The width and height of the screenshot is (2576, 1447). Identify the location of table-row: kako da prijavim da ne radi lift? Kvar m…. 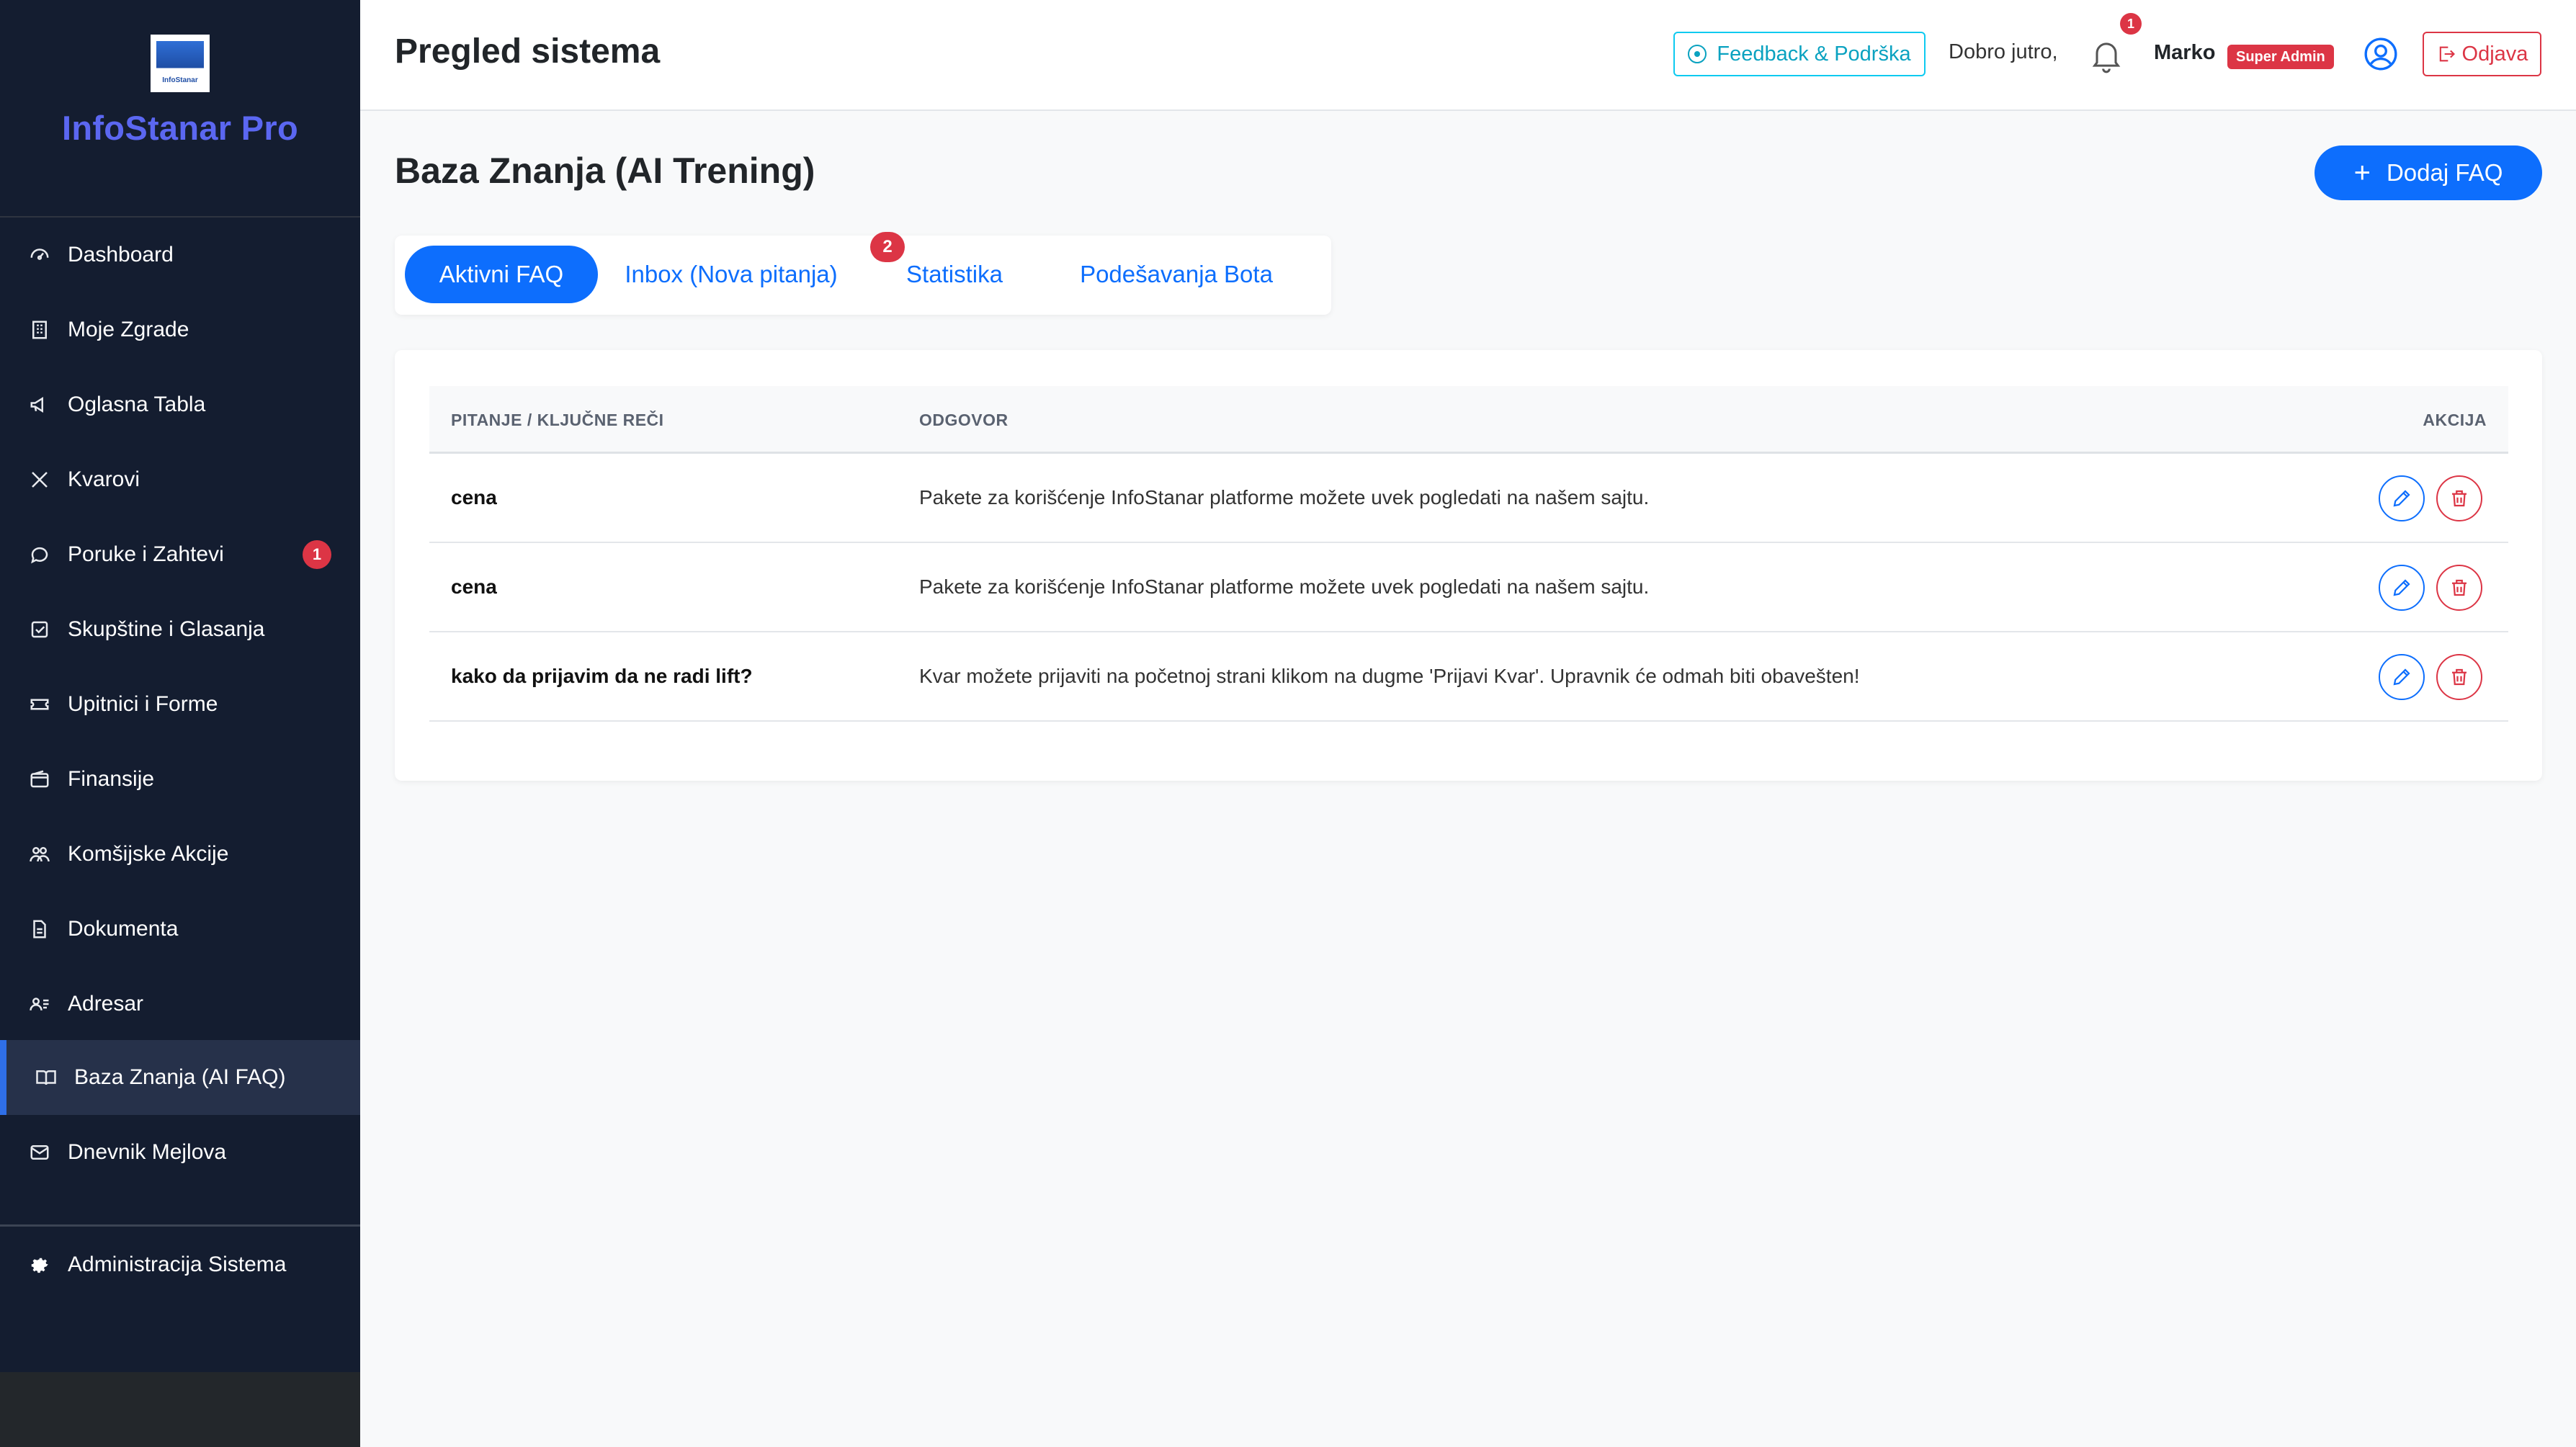
(1468, 677).